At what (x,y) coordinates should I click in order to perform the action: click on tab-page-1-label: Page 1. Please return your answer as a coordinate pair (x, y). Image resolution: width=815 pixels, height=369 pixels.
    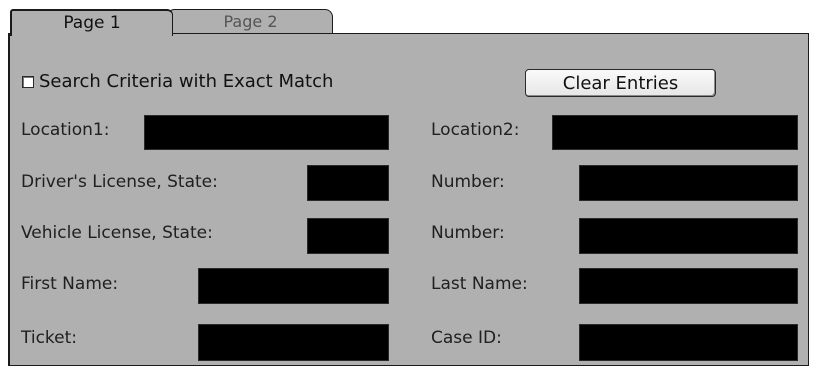
    Looking at the image, I should click on (92, 23).